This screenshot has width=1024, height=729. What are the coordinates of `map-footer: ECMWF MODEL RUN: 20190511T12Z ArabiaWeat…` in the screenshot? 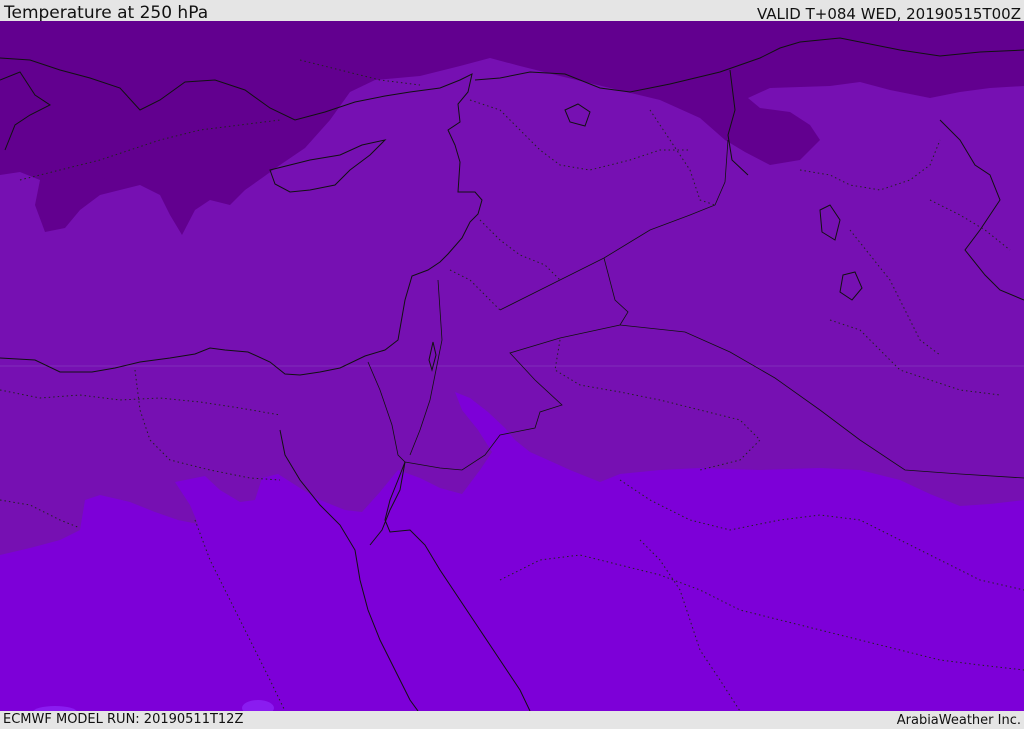 It's located at (512, 720).